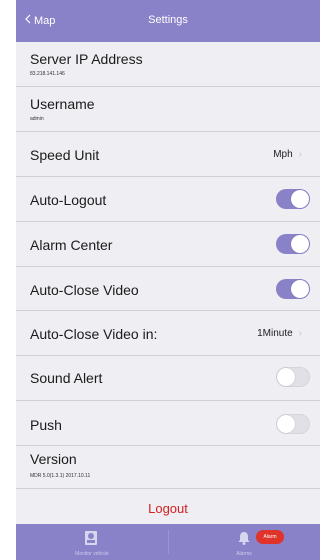  I want to click on server-ip-row: Server IP Address 83.218.141.146, so click(168, 64).